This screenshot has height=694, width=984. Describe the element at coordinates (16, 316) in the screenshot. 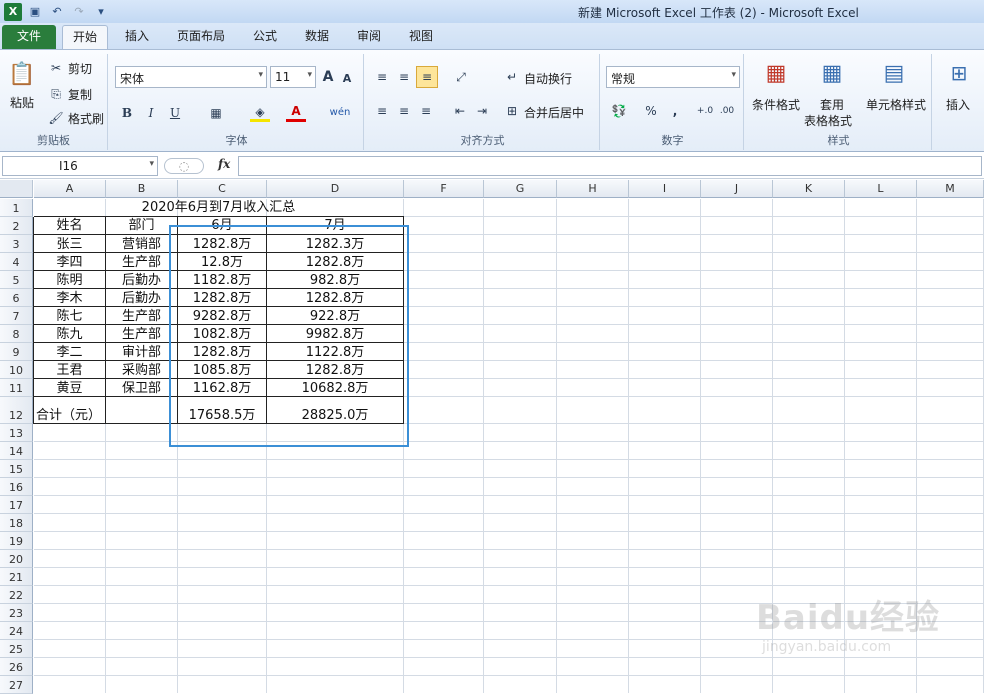

I see `row-header-7: 7` at that location.